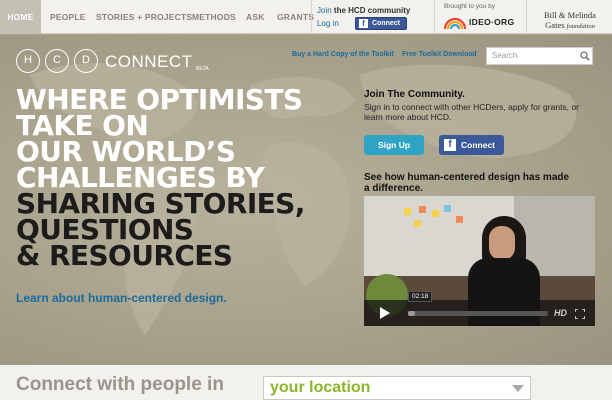  I want to click on facebook-connect-button-small: f Connect, so click(381, 23).